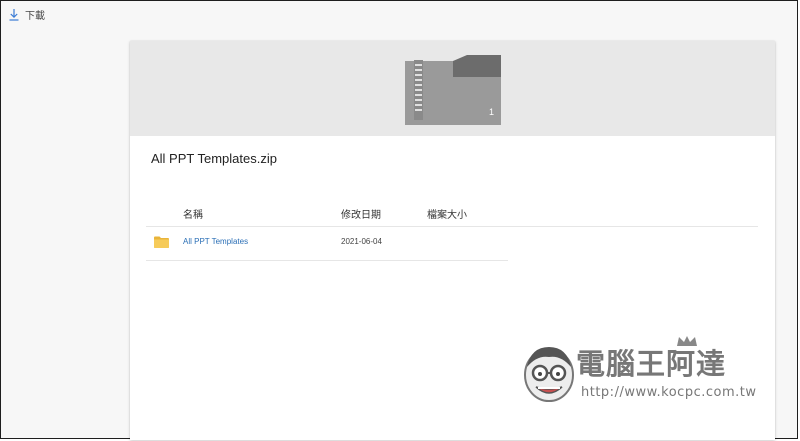 The height and width of the screenshot is (441, 800). Describe the element at coordinates (452, 226) in the screenshot. I see `table-header-divider` at that location.